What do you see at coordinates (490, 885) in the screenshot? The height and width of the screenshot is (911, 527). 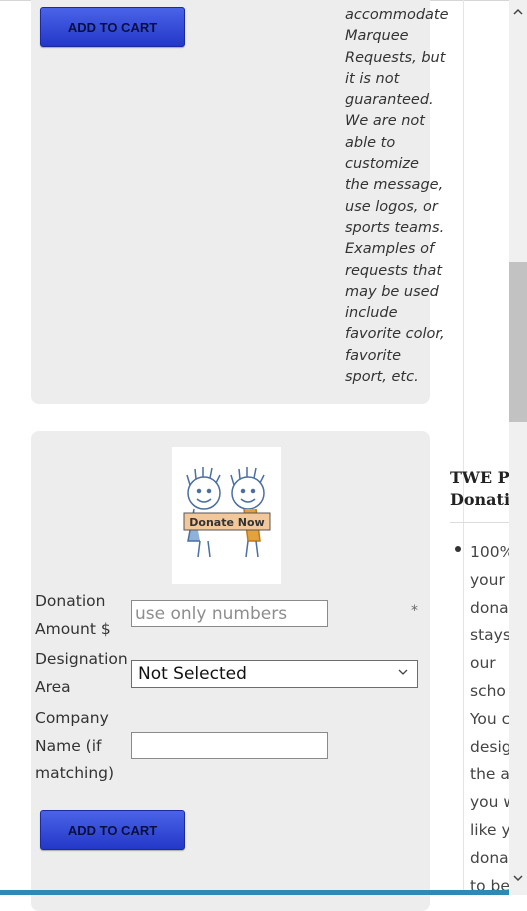 I see `bullet-line: to be` at bounding box center [490, 885].